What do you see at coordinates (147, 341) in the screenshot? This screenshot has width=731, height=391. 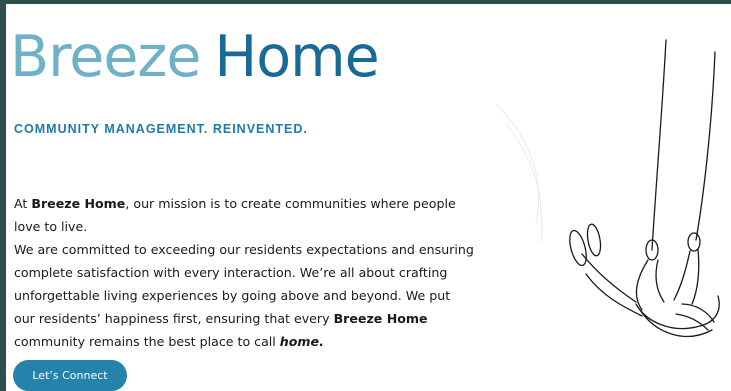 I see `mission-p2-mid: community remains the best place to call` at bounding box center [147, 341].